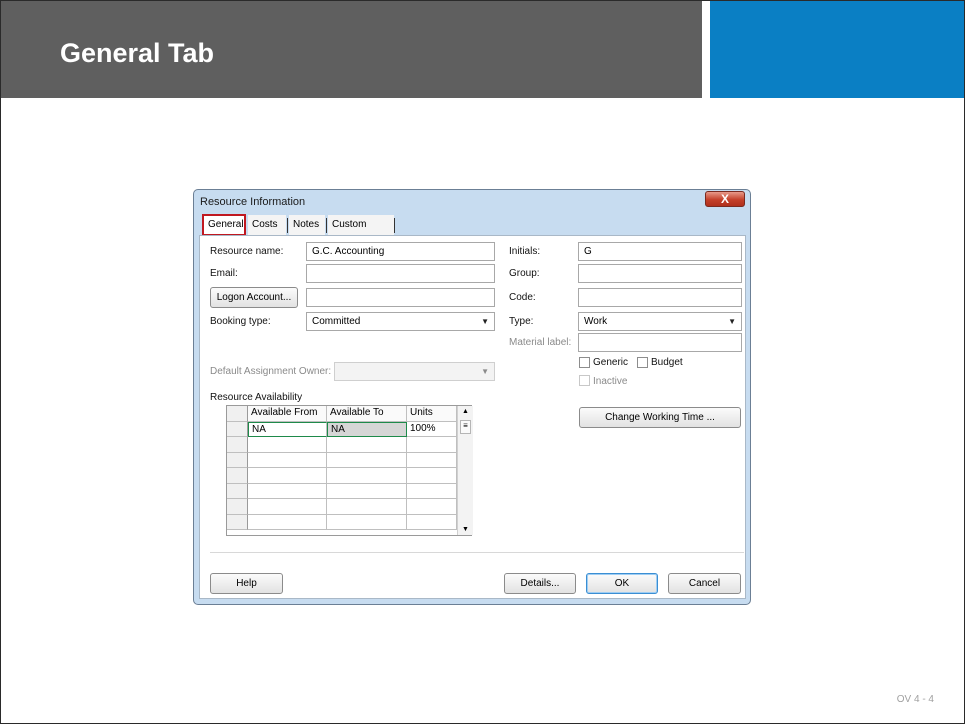 The width and height of the screenshot is (965, 724). I want to click on available-to-cell: NA, so click(367, 429).